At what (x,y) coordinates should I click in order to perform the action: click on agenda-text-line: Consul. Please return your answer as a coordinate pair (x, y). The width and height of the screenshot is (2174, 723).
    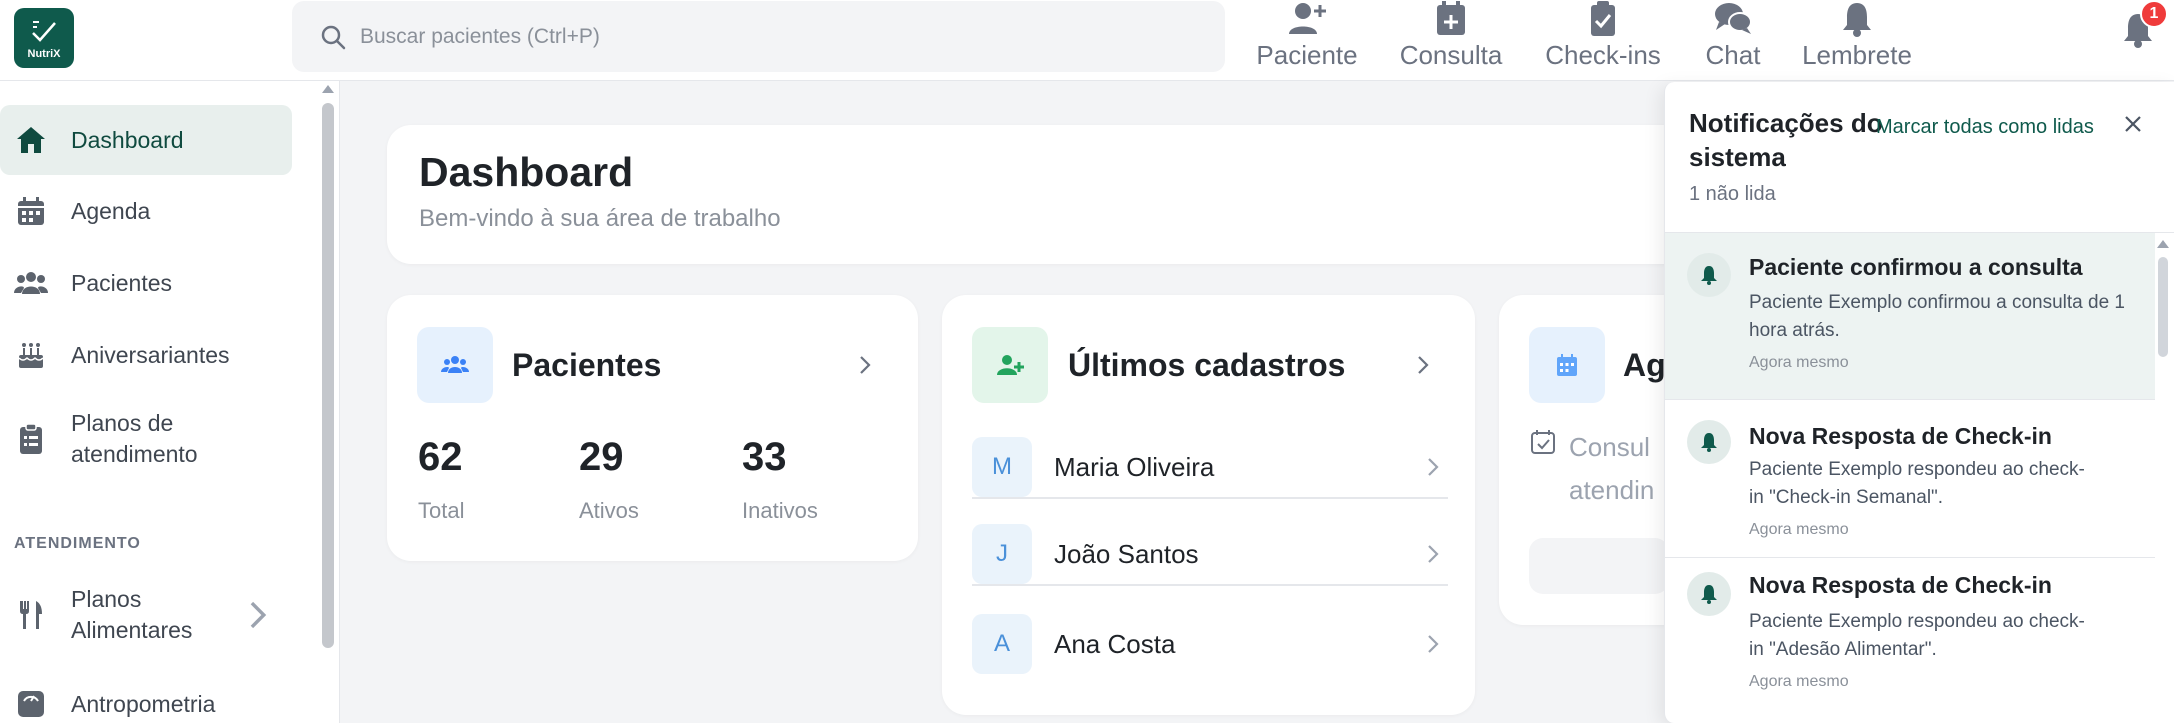
    Looking at the image, I should click on (1609, 447).